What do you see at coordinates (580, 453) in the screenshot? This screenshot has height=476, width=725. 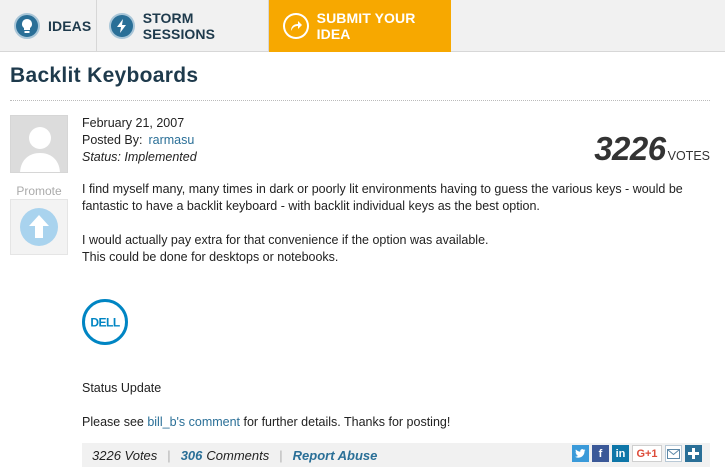 I see `twitter-icon` at bounding box center [580, 453].